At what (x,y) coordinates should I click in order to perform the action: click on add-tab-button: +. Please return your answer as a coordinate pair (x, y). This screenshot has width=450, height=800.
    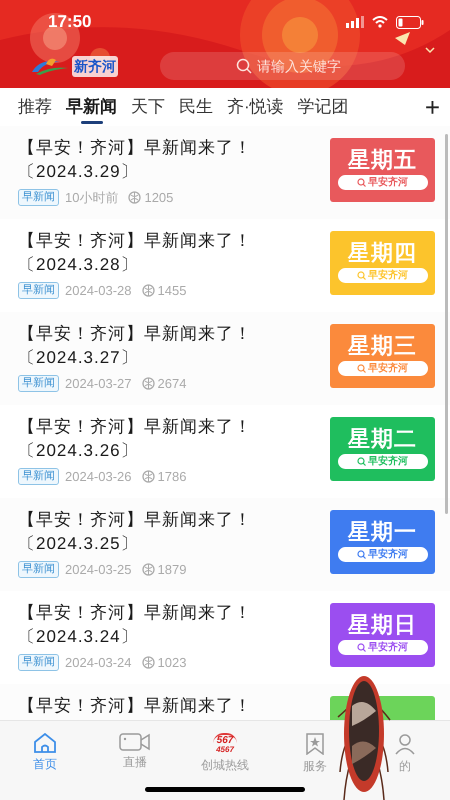
    Looking at the image, I should click on (432, 107).